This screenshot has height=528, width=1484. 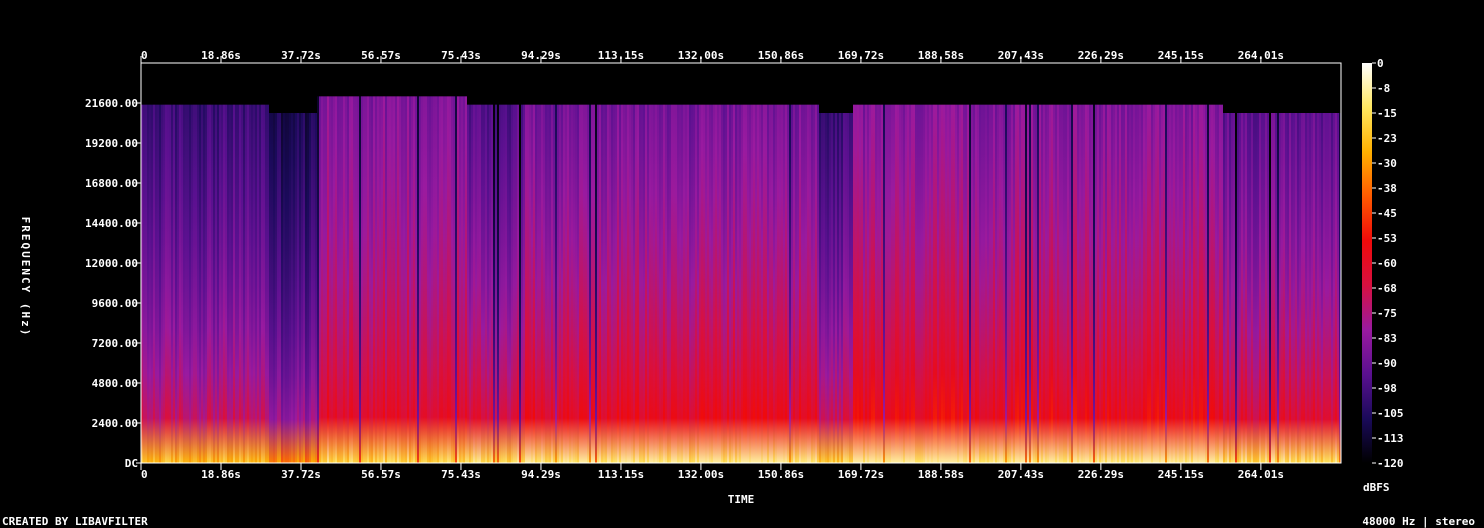 What do you see at coordinates (25, 277) in the screenshot?
I see `y-axis-label: FREQUENCY (Hz)` at bounding box center [25, 277].